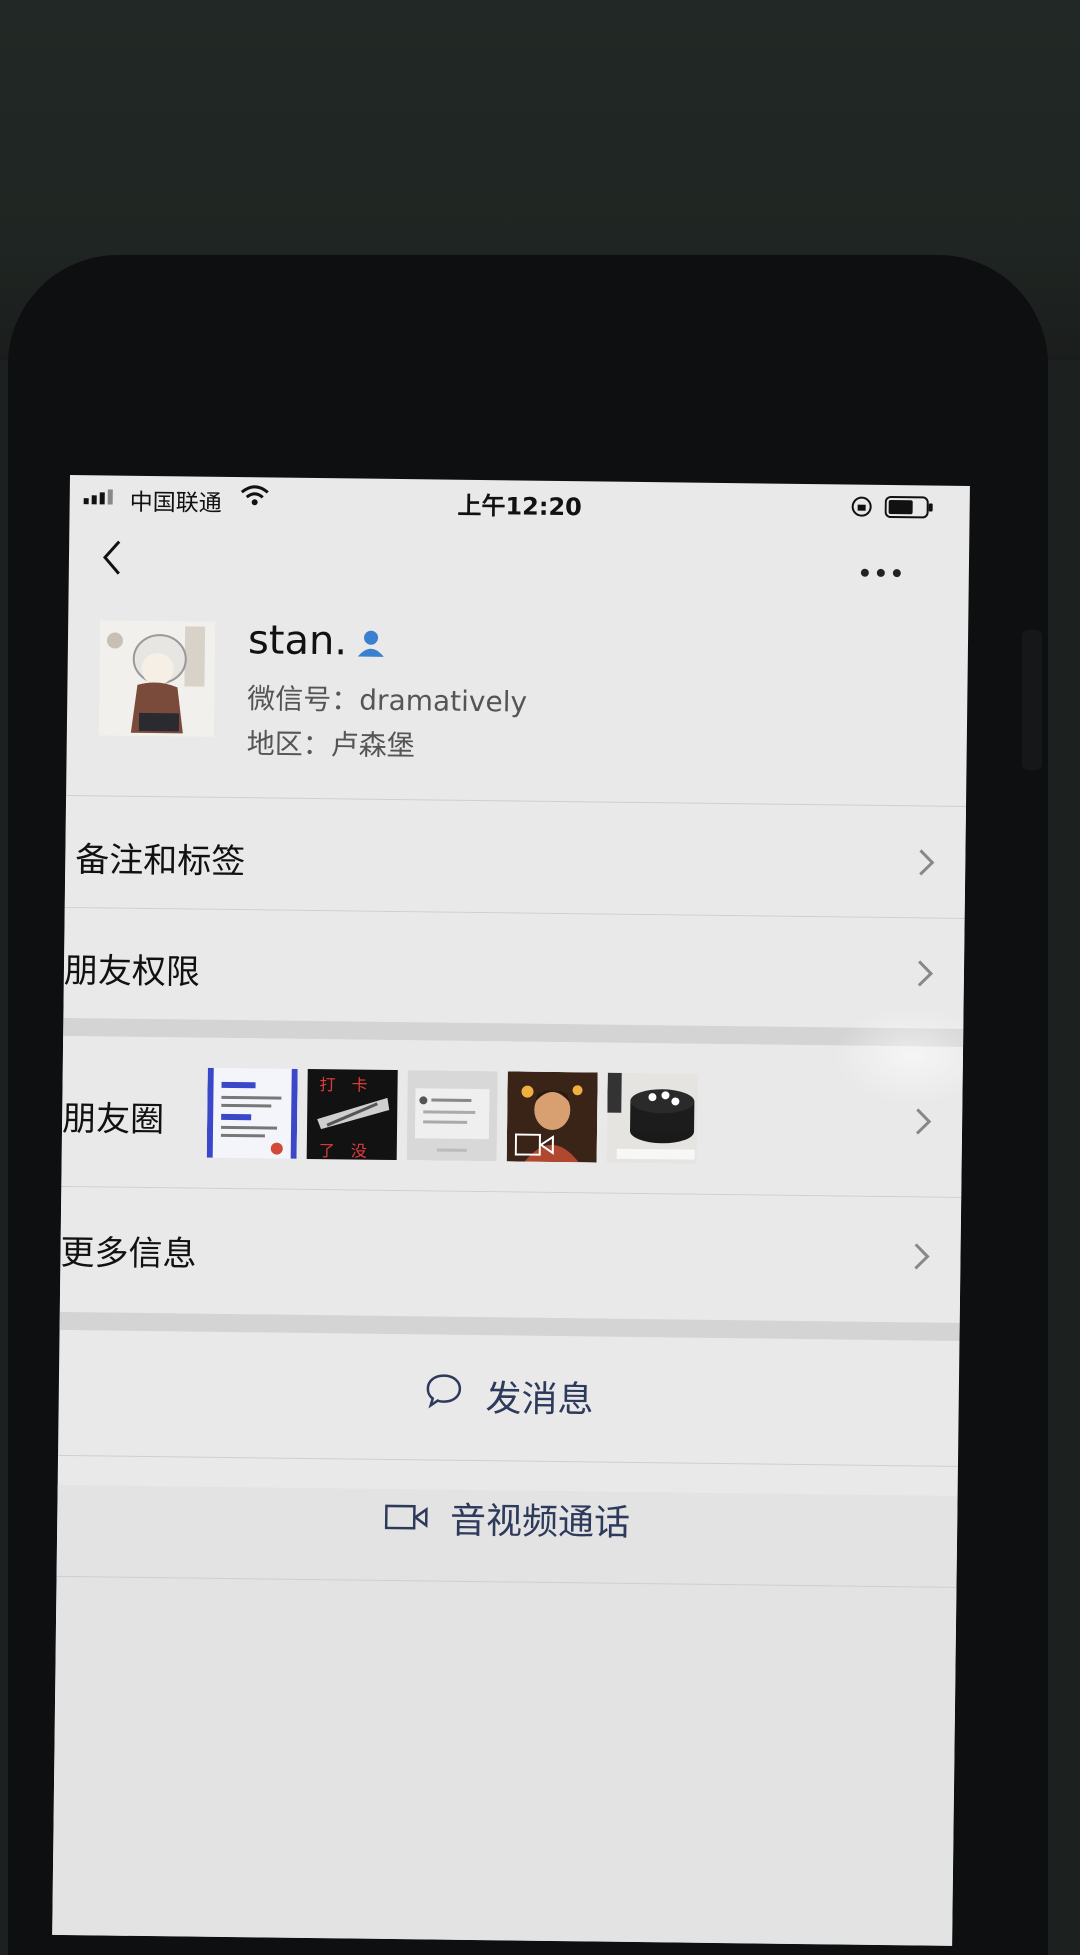  Describe the element at coordinates (534, 1146) in the screenshot. I see `video-icon` at that location.